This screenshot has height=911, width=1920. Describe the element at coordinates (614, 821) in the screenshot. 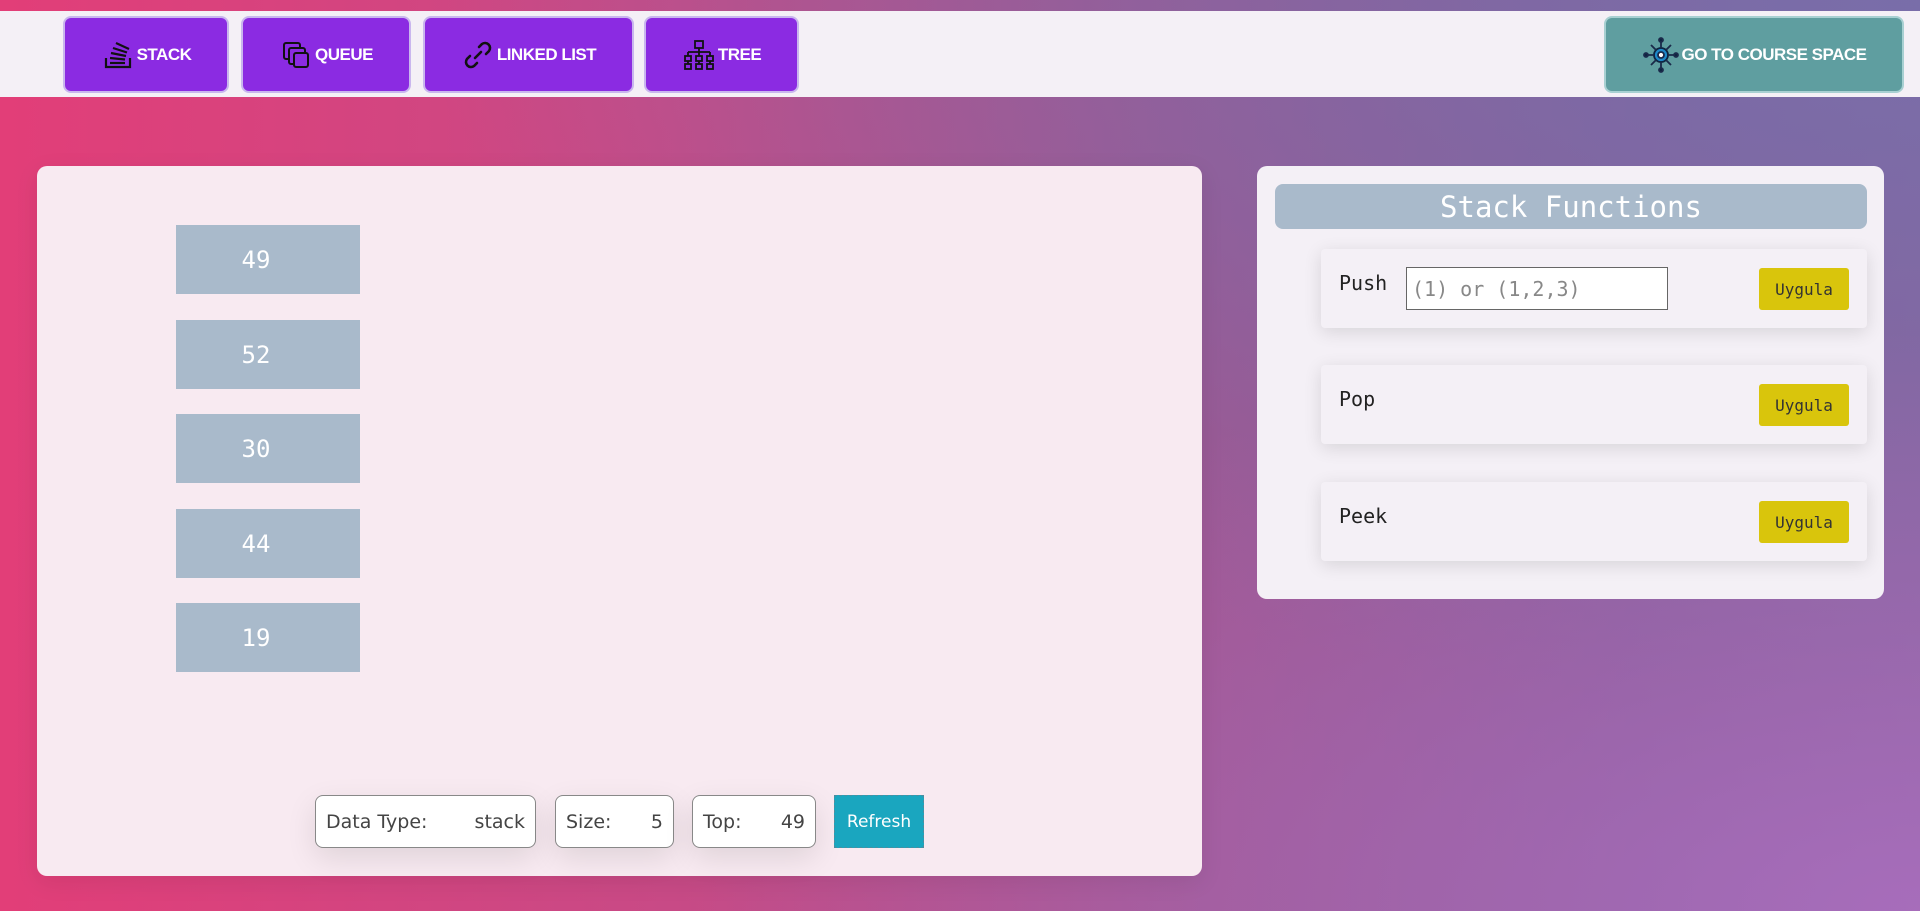

I see `size-info: Size: 5` at that location.